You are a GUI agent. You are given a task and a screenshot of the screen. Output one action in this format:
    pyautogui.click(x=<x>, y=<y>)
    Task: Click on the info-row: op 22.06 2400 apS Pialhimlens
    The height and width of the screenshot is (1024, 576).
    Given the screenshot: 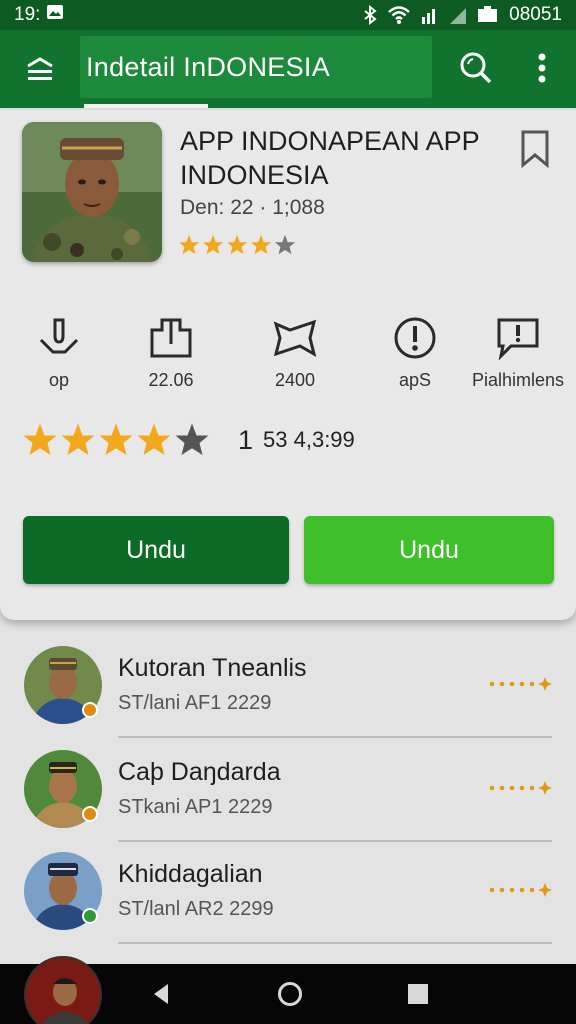 What is the action you would take?
    pyautogui.click(x=288, y=361)
    